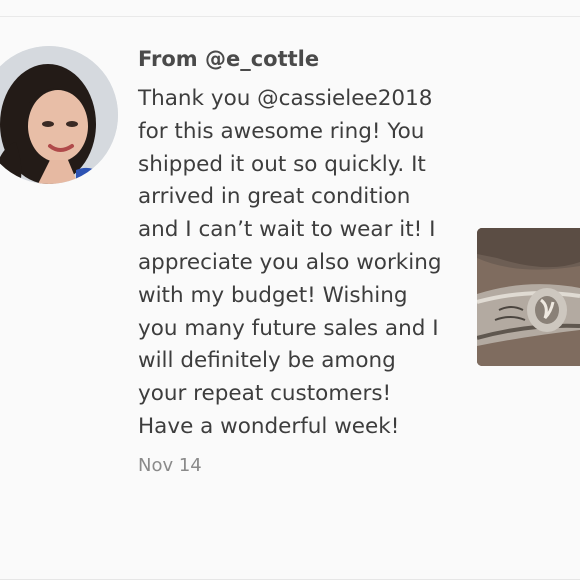  I want to click on ring-photo-thumbnail, so click(528, 297).